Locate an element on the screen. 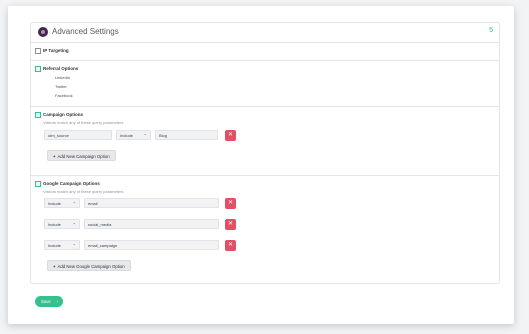 The height and width of the screenshot is (334, 529). add-google-campaign-option-label: Add New Google Campaign Option is located at coordinates (91, 266).